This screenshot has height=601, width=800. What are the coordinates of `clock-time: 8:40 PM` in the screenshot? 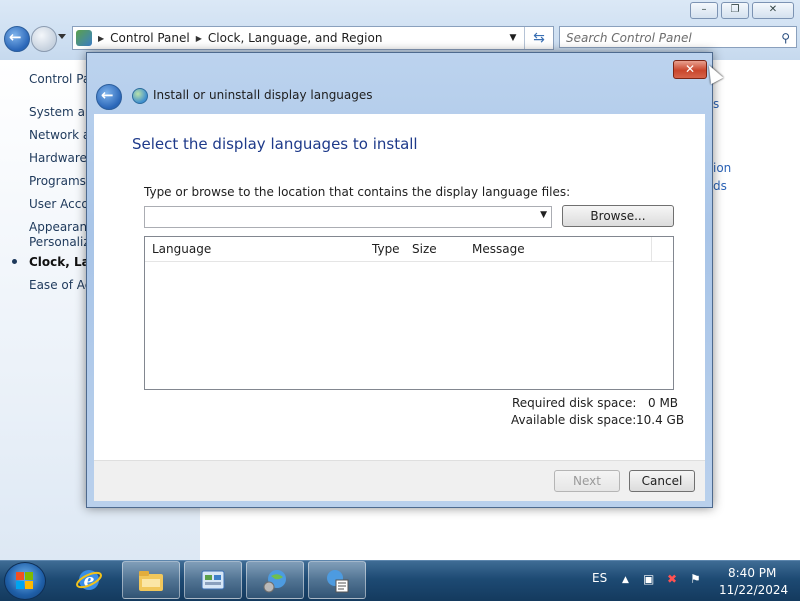 It's located at (752, 573).